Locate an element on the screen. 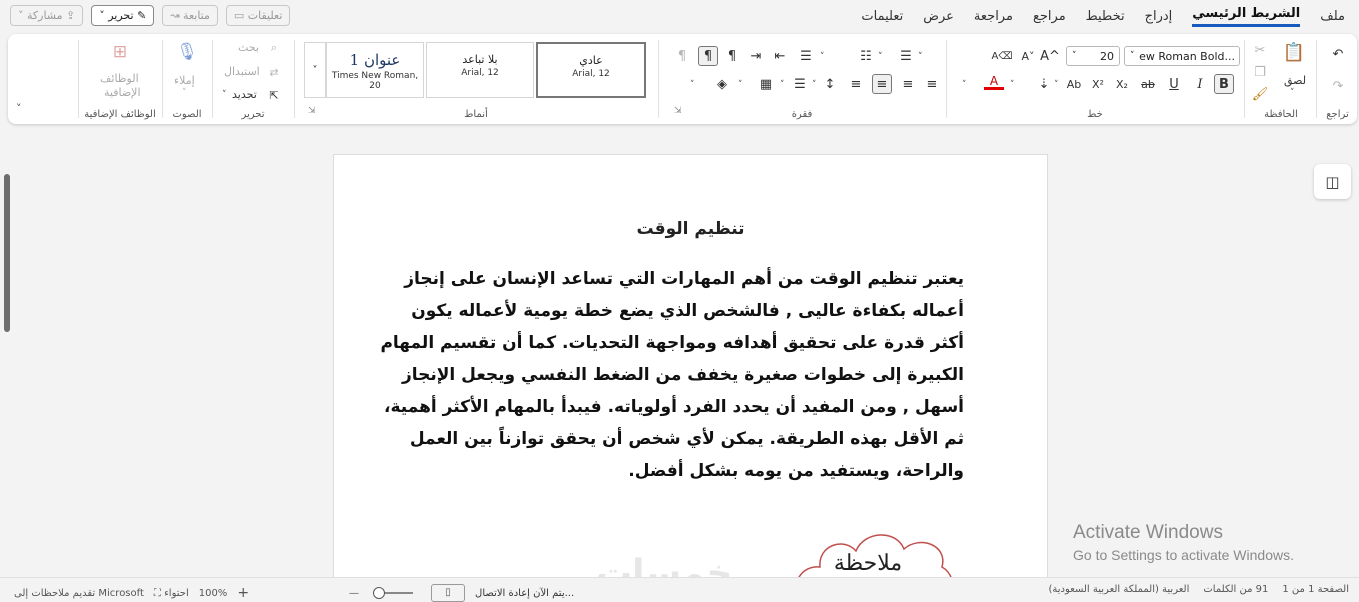 The height and width of the screenshot is (602, 1359). ltr-paragraph-icon: ¶ is located at coordinates (708, 56).